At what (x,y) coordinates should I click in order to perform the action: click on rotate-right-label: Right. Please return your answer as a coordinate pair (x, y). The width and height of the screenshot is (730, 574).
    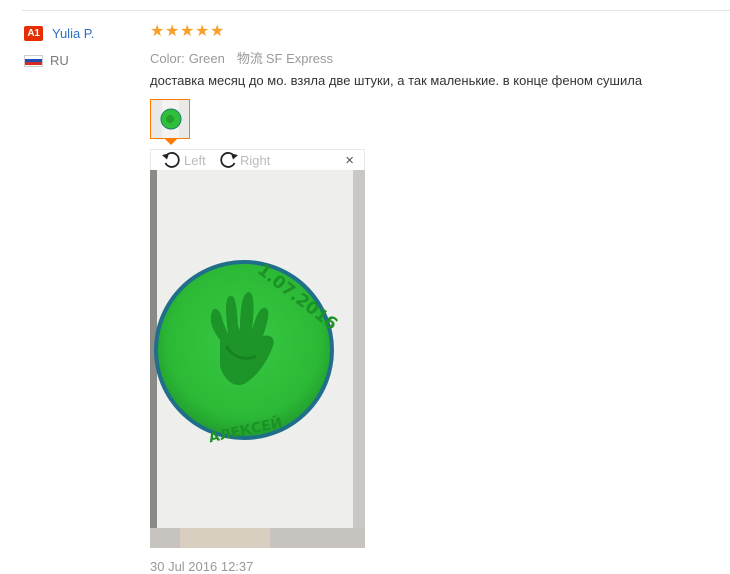
    Looking at the image, I should click on (255, 160).